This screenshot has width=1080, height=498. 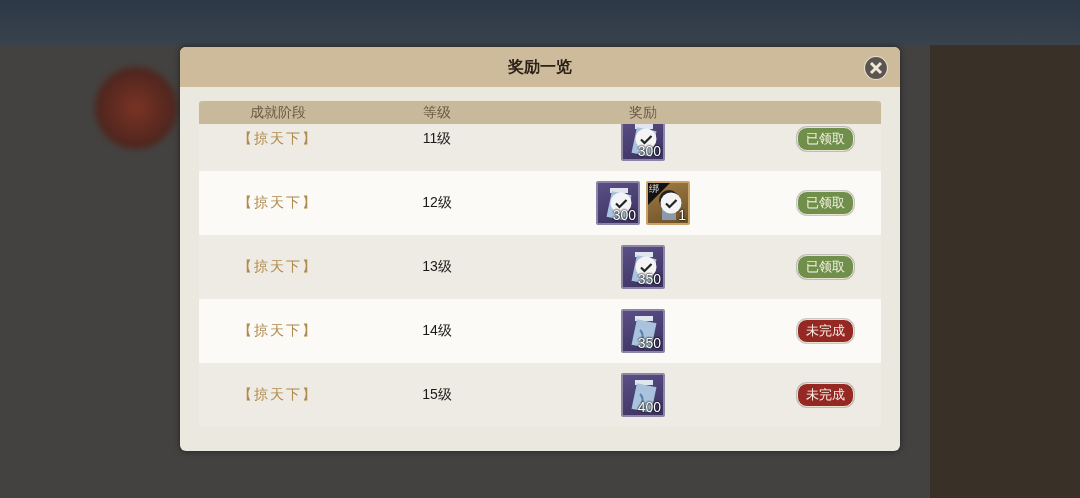 What do you see at coordinates (437, 331) in the screenshot?
I see `level-text: 14级` at bounding box center [437, 331].